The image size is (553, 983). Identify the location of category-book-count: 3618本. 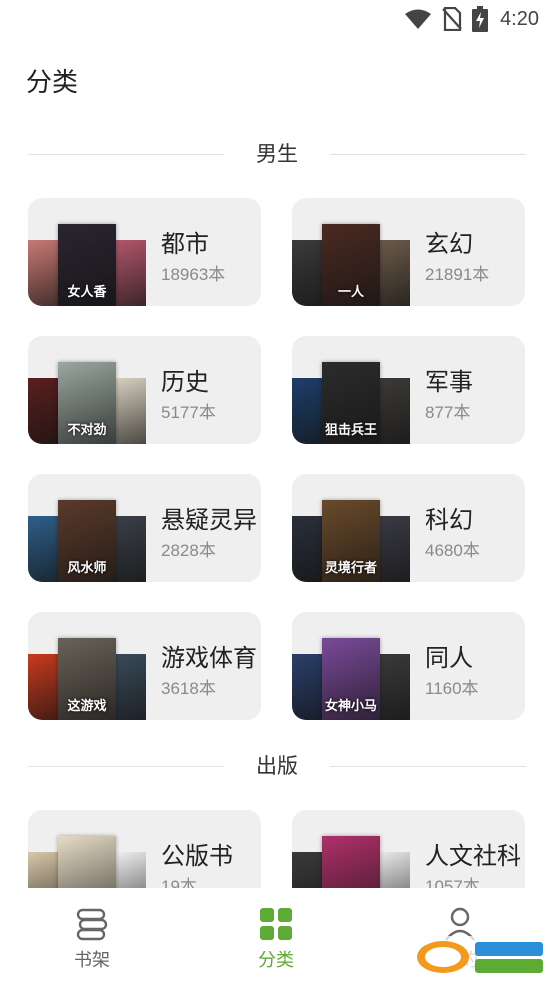
(188, 688).